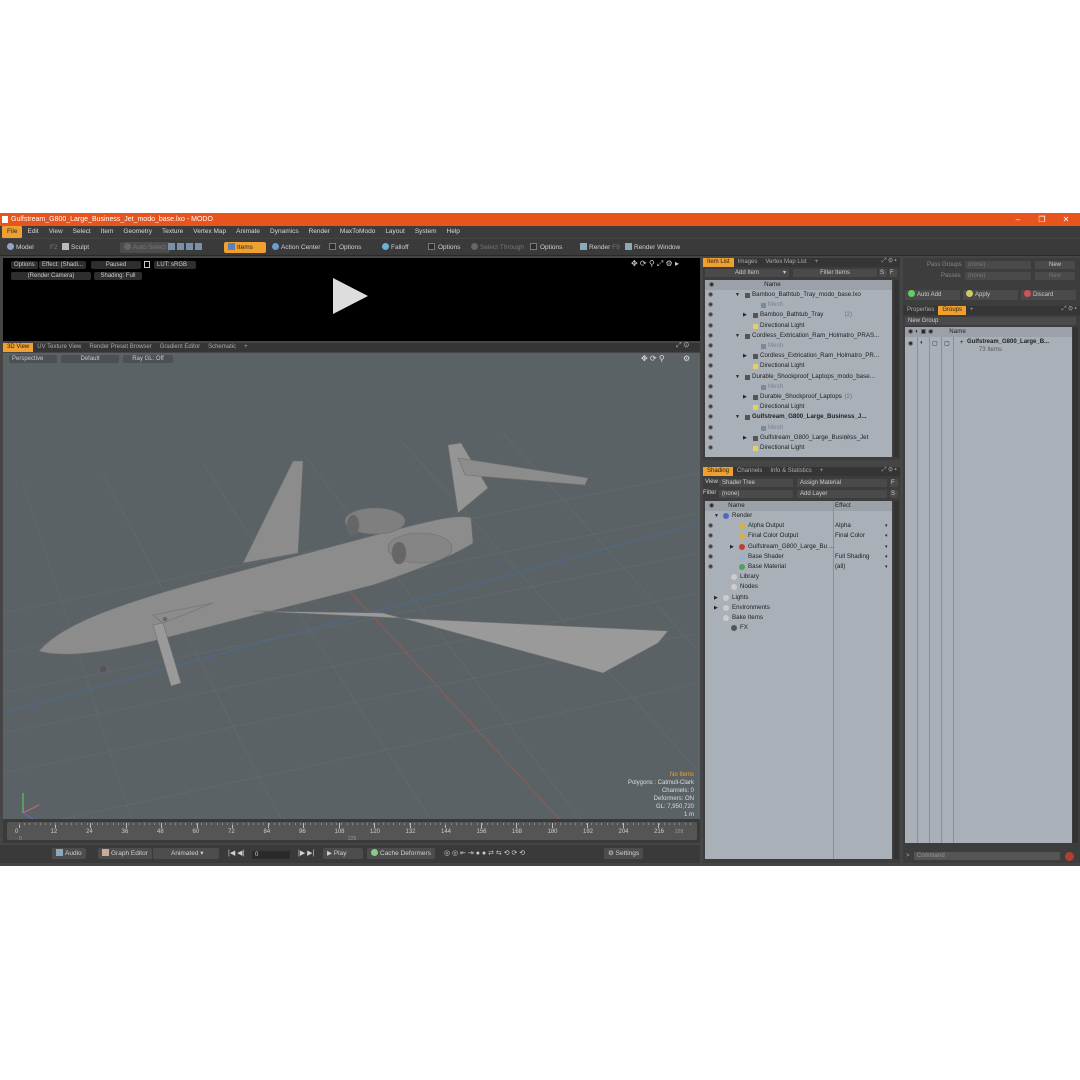 Image resolution: width=1080 pixels, height=1080 pixels. I want to click on command-history-icon, so click(1069, 856).